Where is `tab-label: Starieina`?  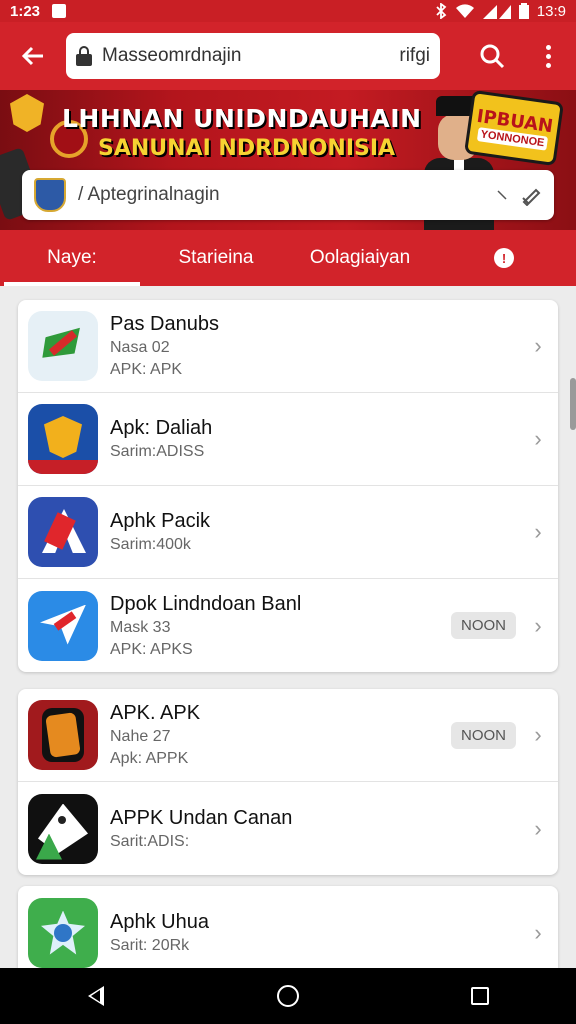
tab-label: Starieina is located at coordinates (216, 257).